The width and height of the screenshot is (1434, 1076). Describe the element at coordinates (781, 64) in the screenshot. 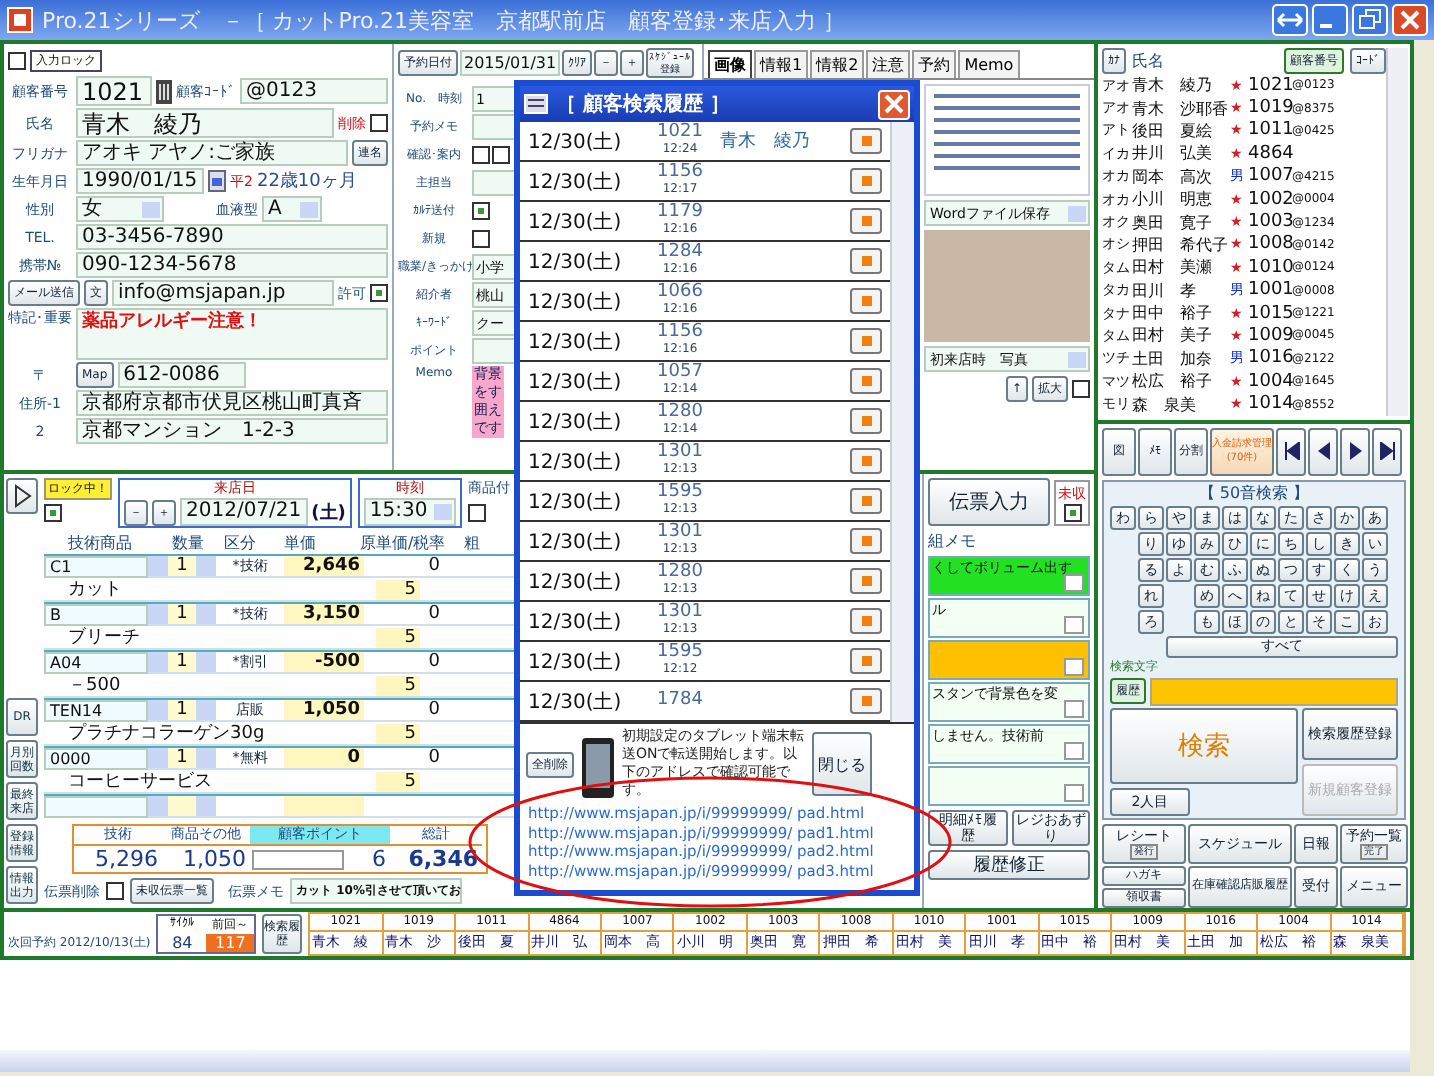

I see `tab: 情報1` at that location.